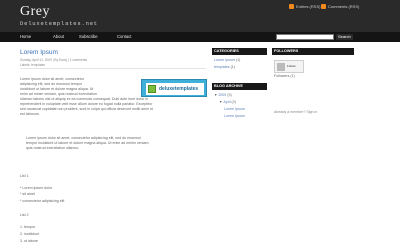 This screenshot has height=252, width=400. I want to click on category-label: templates, so click(222, 67).